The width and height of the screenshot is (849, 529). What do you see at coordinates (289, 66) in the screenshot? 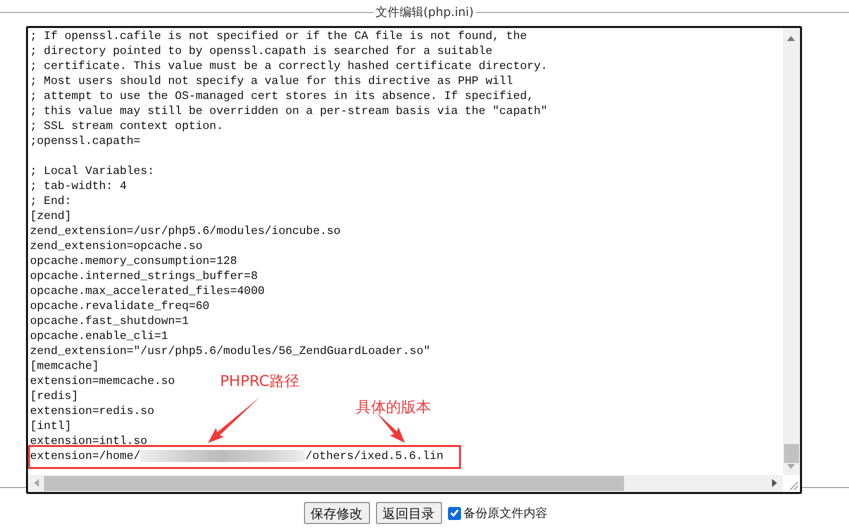
I see `code-line: ; certificate. This value must be a correctly hashed certificate directory.` at bounding box center [289, 66].